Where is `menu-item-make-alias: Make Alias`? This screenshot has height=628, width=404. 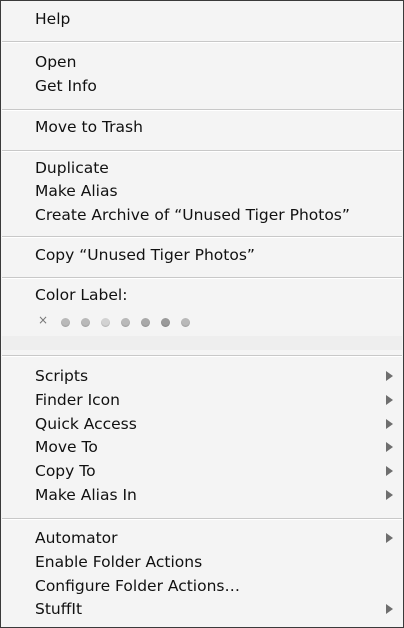 menu-item-make-alias: Make Alias is located at coordinates (219, 191).